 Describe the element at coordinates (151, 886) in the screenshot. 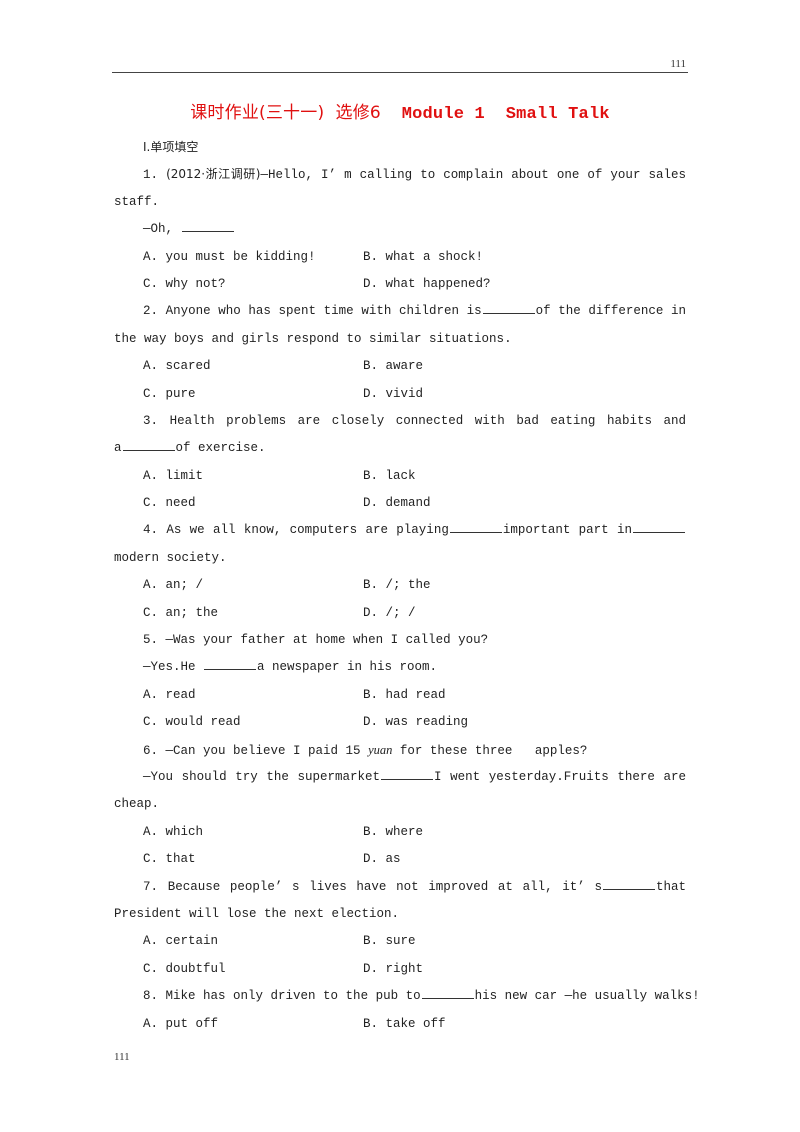

I see `question-number: 7.` at that location.